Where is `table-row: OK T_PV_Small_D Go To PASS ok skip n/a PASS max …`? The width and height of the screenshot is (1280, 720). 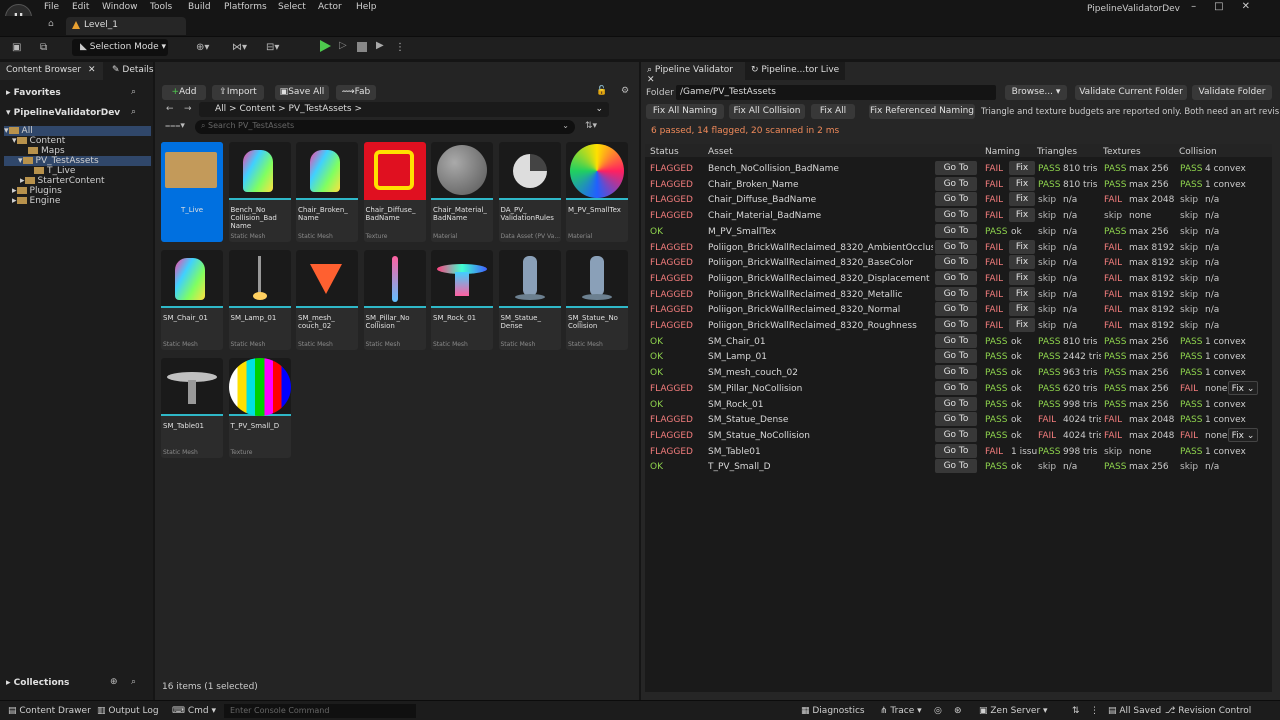
table-row: OK T_PV_Small_D Go To PASS ok skip n/a PASS max … is located at coordinates (958, 466).